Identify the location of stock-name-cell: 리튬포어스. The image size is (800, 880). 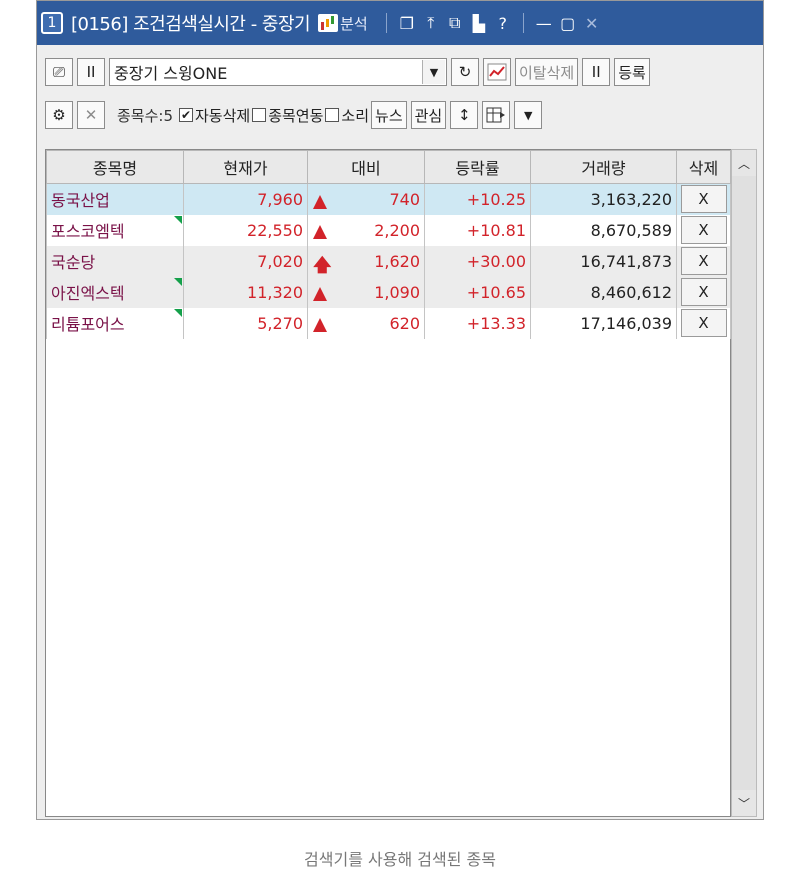
(115, 323).